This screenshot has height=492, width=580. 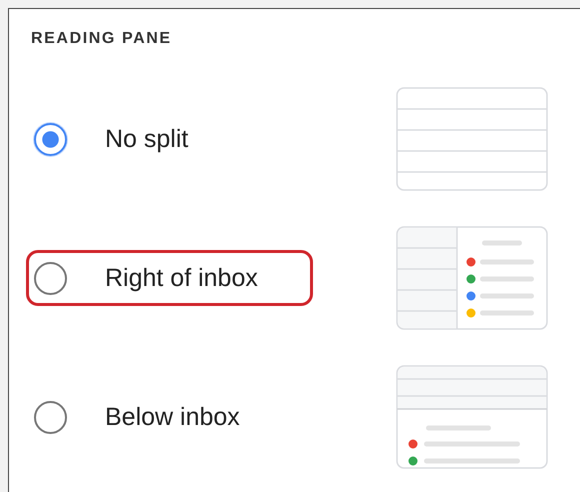 What do you see at coordinates (101, 39) in the screenshot?
I see `section-title: READING PANE` at bounding box center [101, 39].